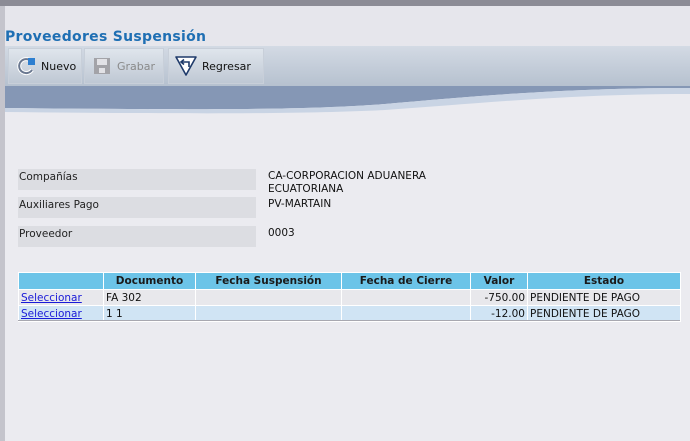 Image resolution: width=690 pixels, height=441 pixels. What do you see at coordinates (102, 66) in the screenshot?
I see `save-icon` at bounding box center [102, 66].